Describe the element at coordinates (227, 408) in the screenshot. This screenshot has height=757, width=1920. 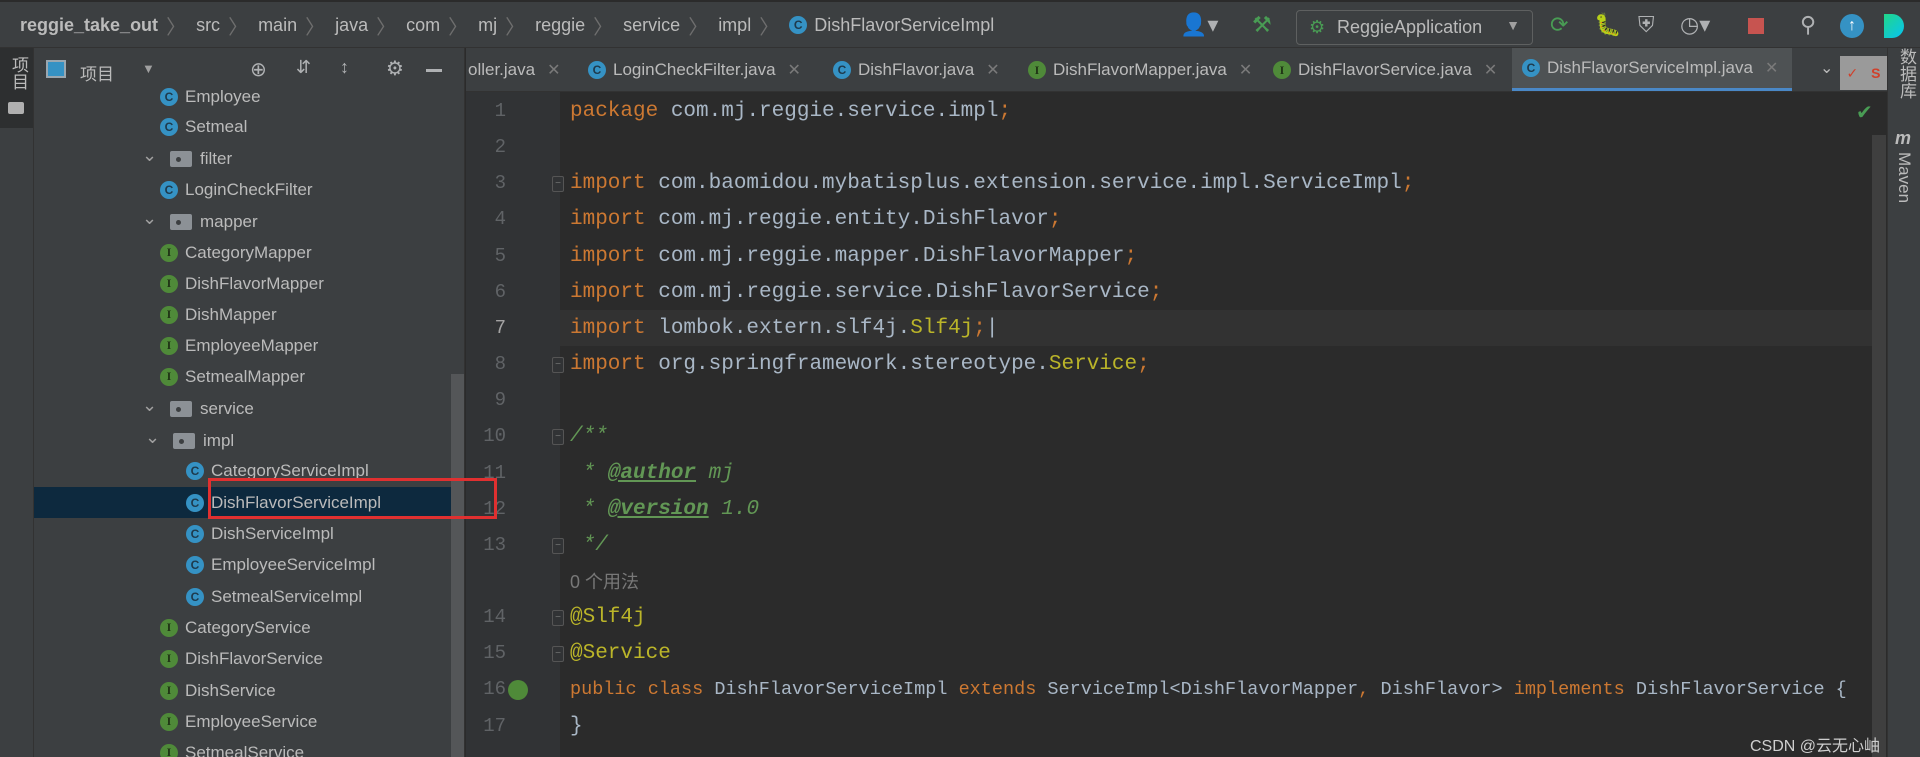
I see `tree-item-label: service` at that location.